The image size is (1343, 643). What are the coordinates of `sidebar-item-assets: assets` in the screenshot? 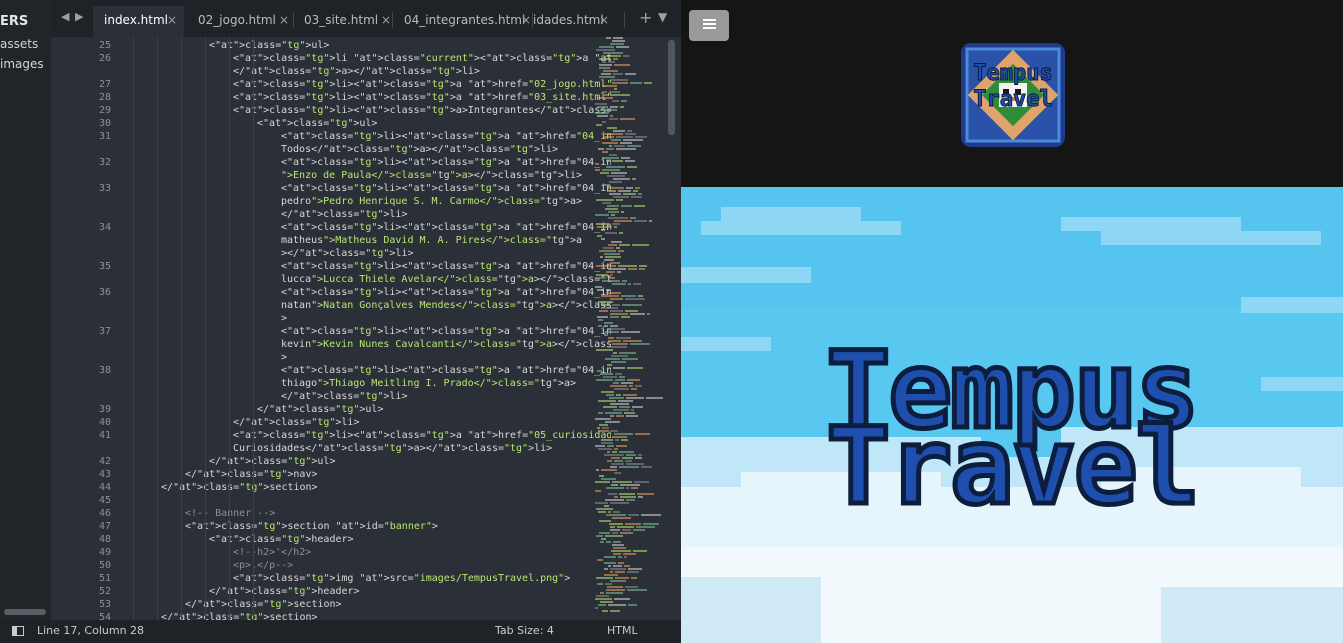 It's located at (19, 44).